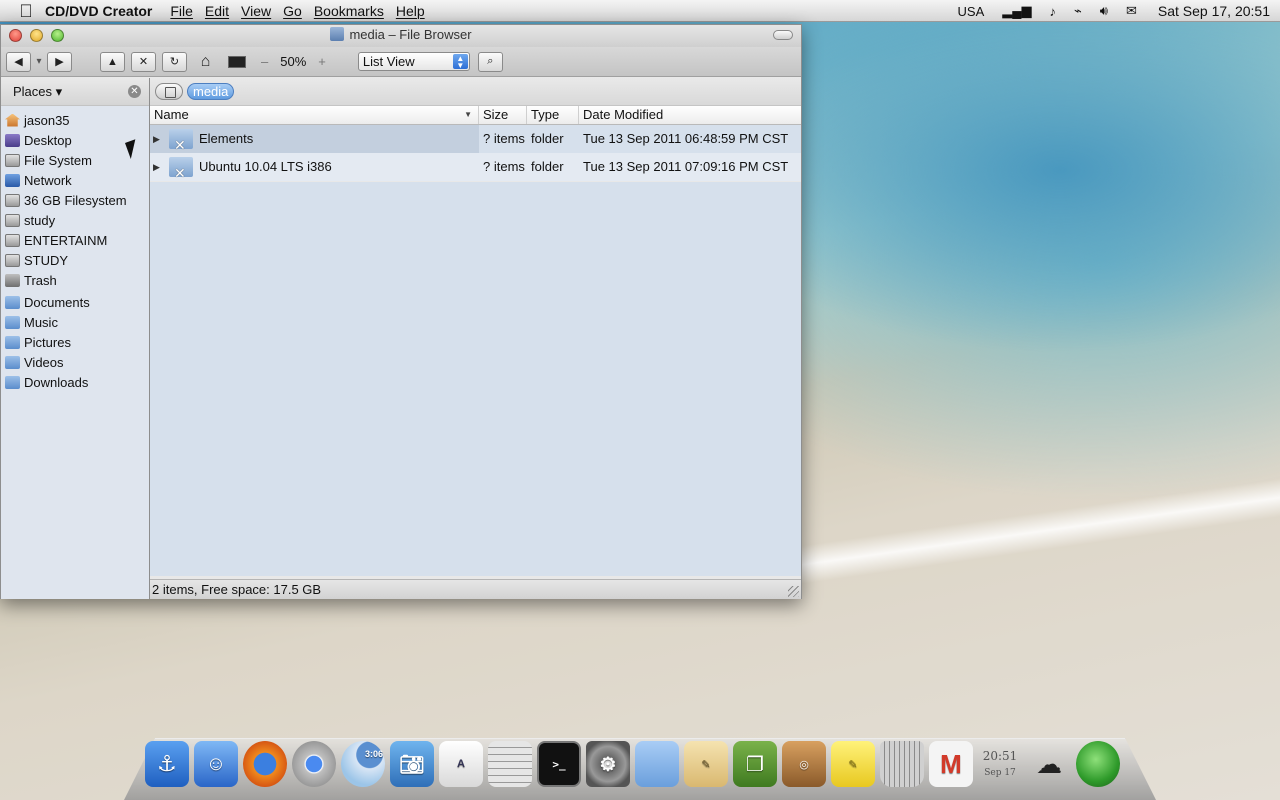 This screenshot has height=800, width=1280. What do you see at coordinates (363, 764) in the screenshot?
I see `itunes-icon: 3:06` at bounding box center [363, 764].